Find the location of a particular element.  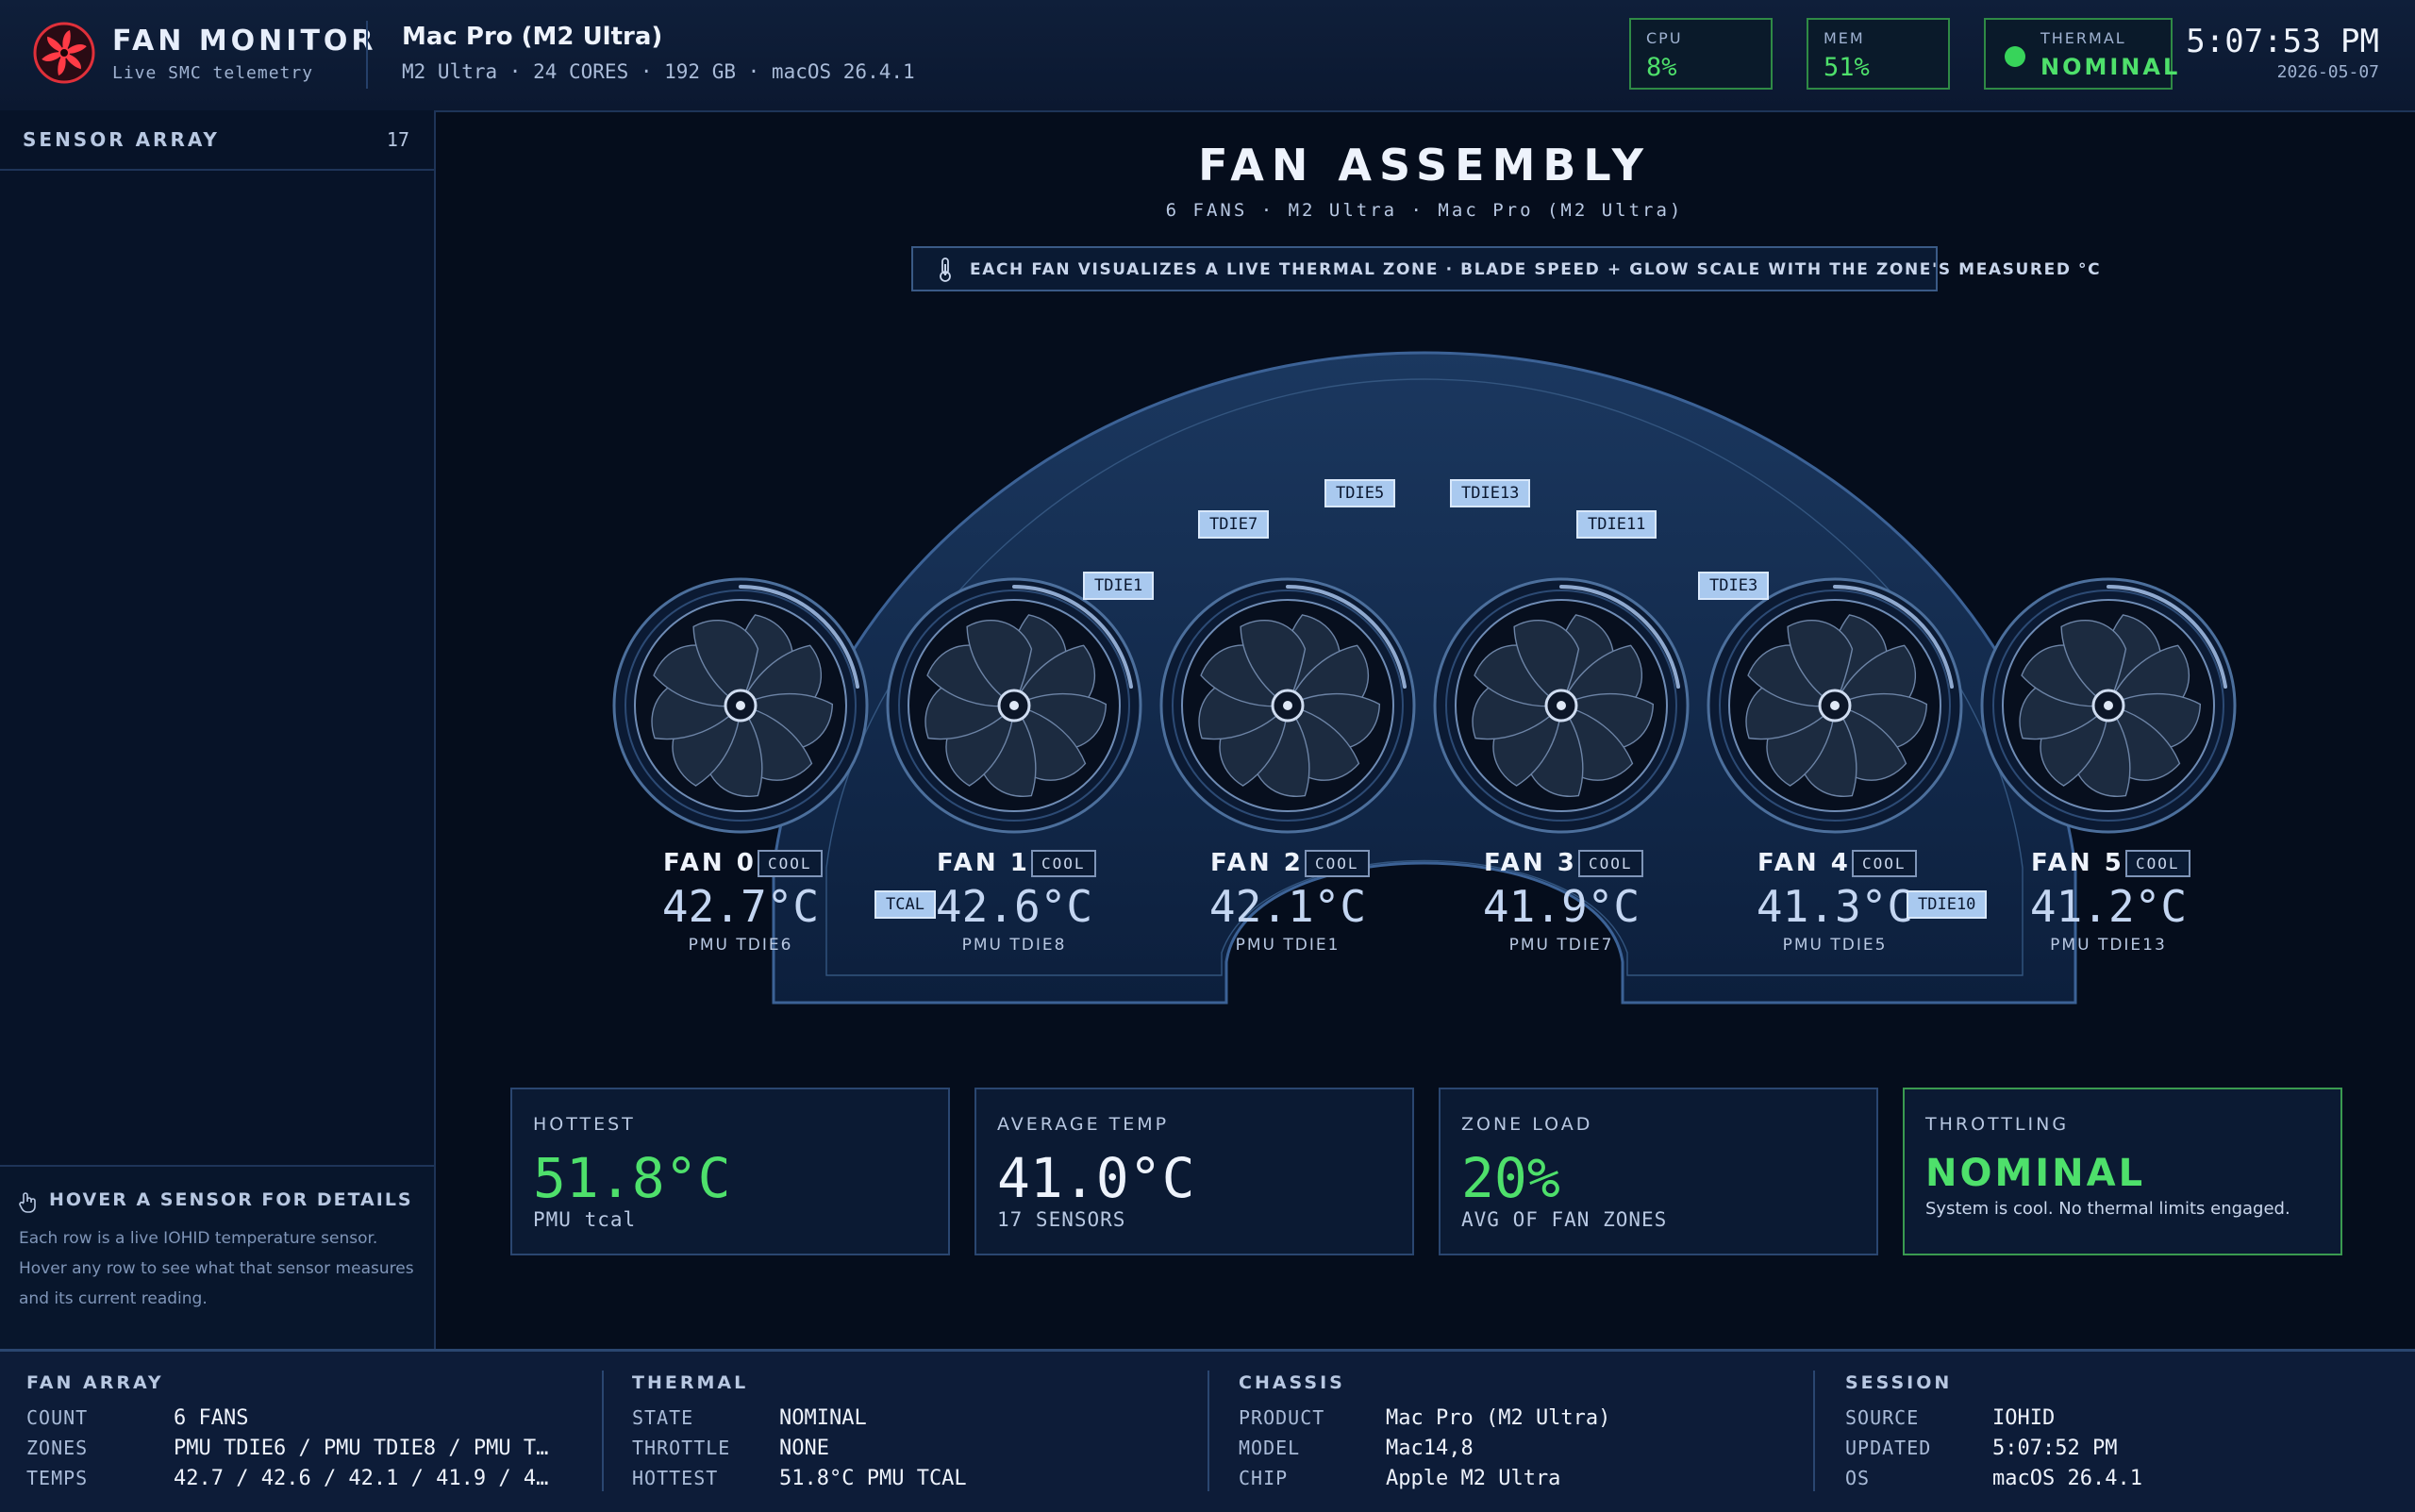

sensor-chip: TDIE1 is located at coordinates (1119, 586).